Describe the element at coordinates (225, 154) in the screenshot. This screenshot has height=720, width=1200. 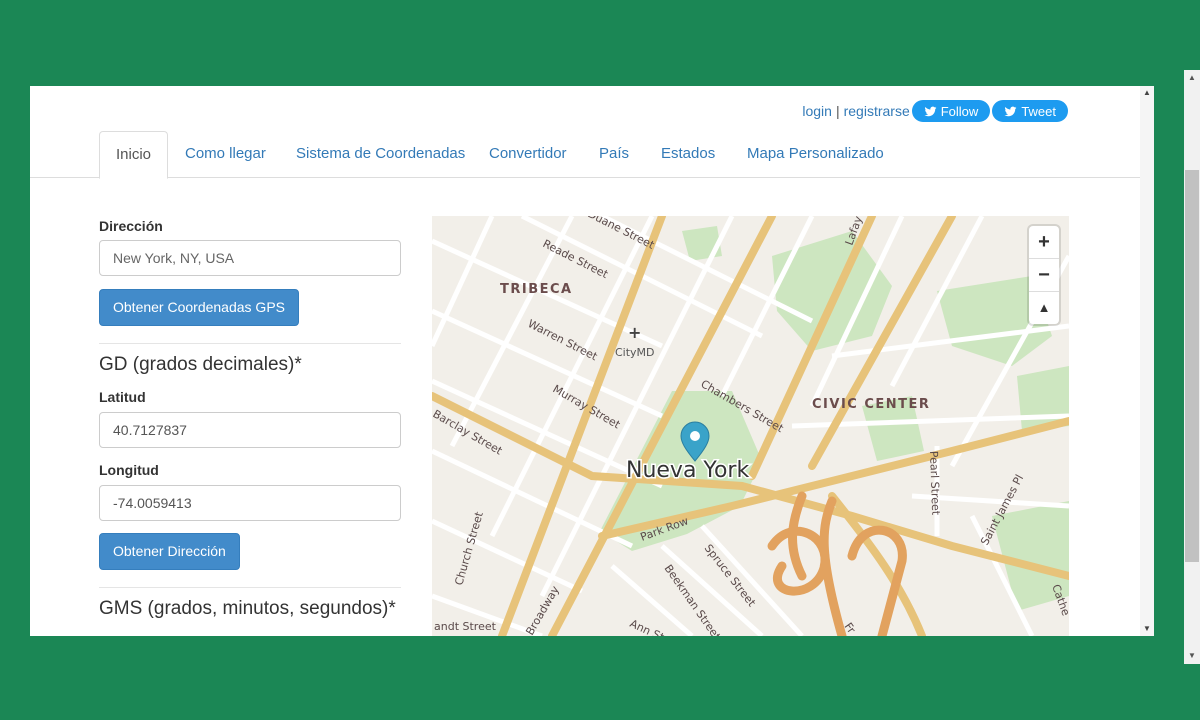
I see `tab-como-llegar: Como llegar` at that location.